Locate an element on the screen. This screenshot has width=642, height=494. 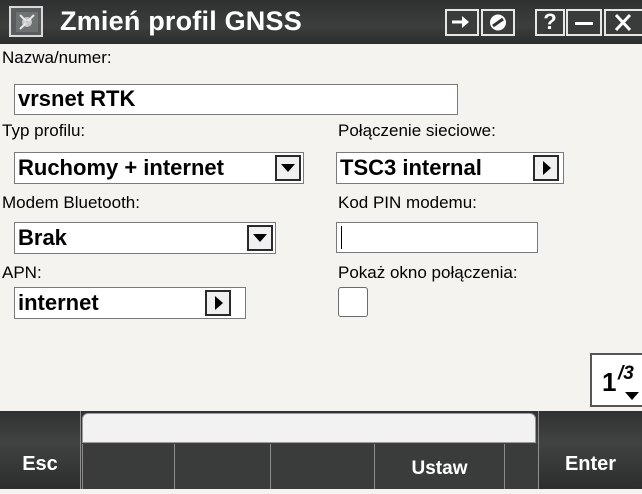
apn-arrow-button is located at coordinates (218, 303).